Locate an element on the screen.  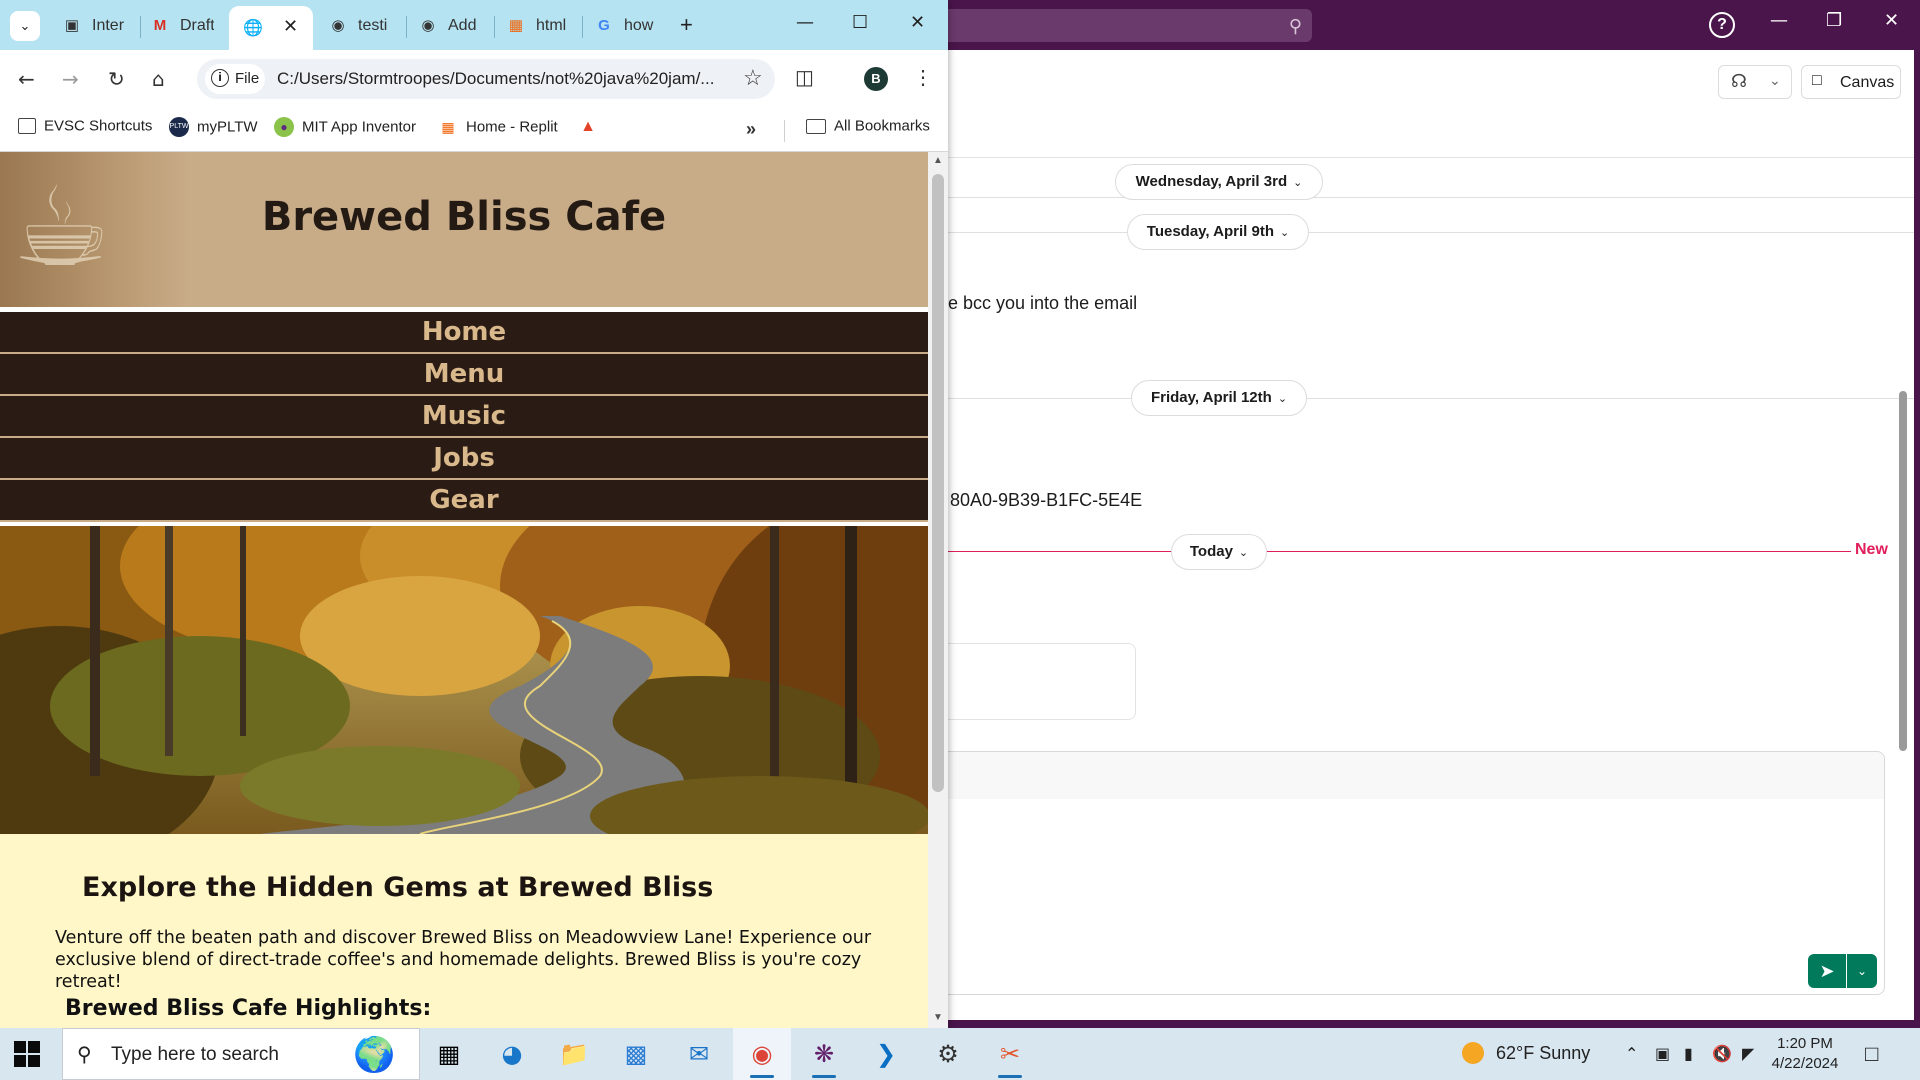
nav-jobs: Jobs is located at coordinates (464, 459).